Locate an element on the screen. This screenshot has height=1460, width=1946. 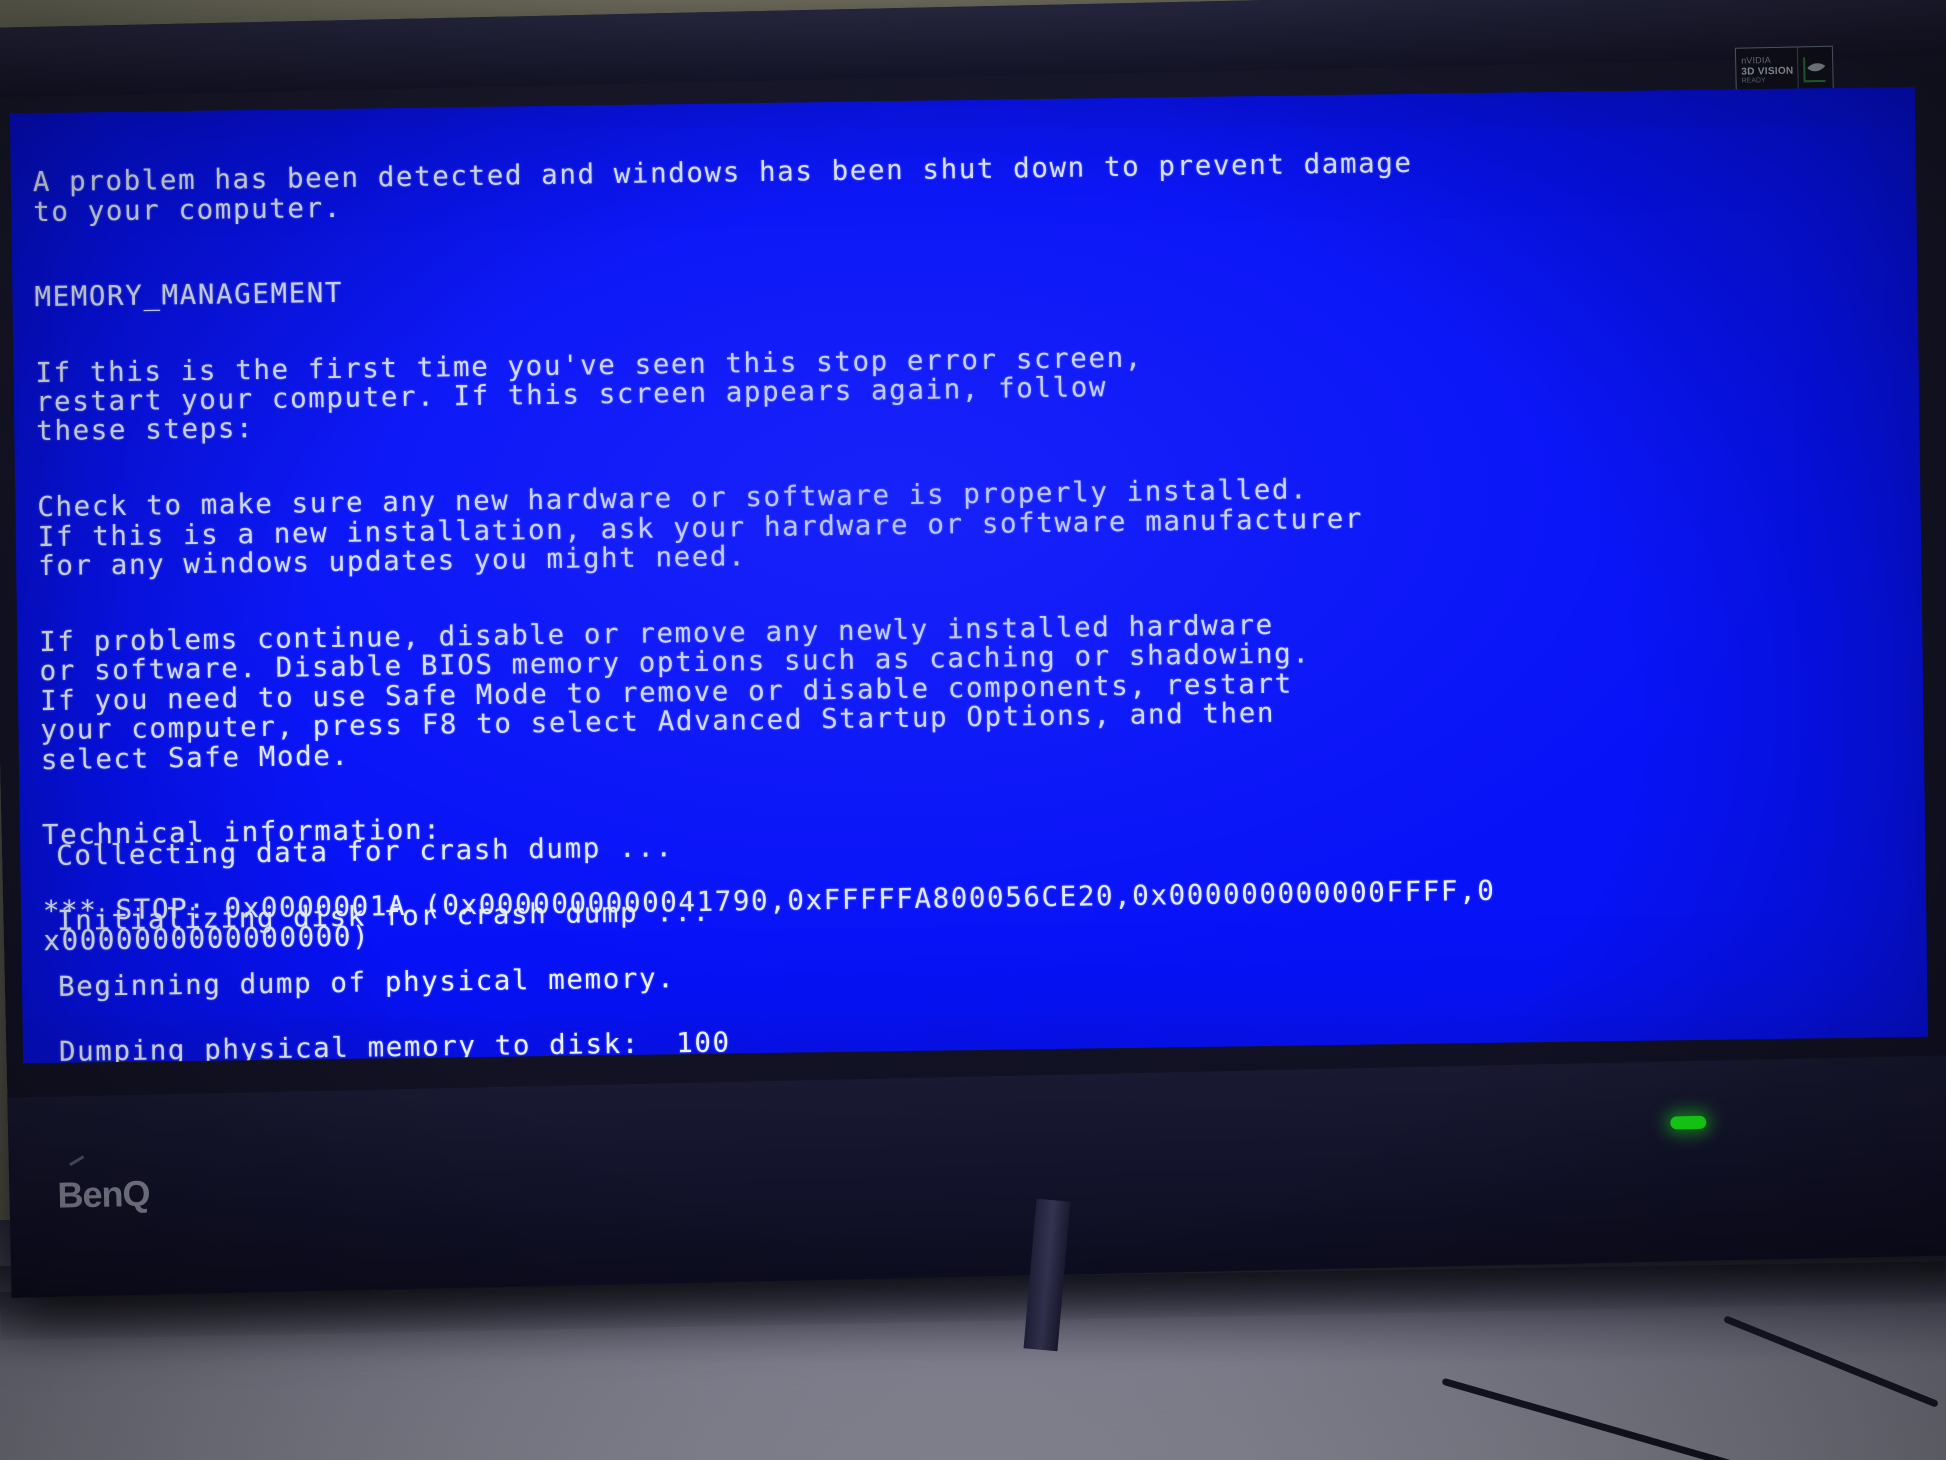
nvidia-eye-icon is located at coordinates (1814, 69).